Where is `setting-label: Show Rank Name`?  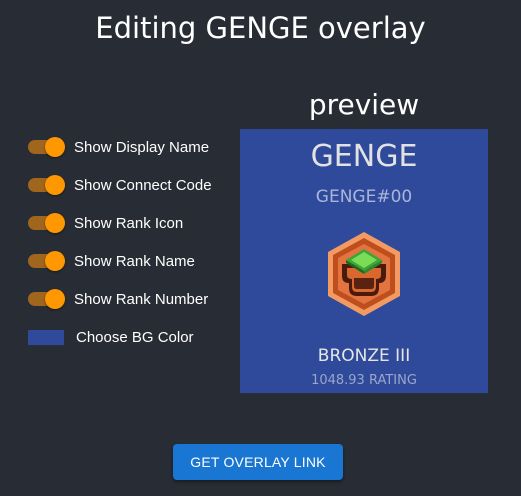
setting-label: Show Rank Name is located at coordinates (134, 261).